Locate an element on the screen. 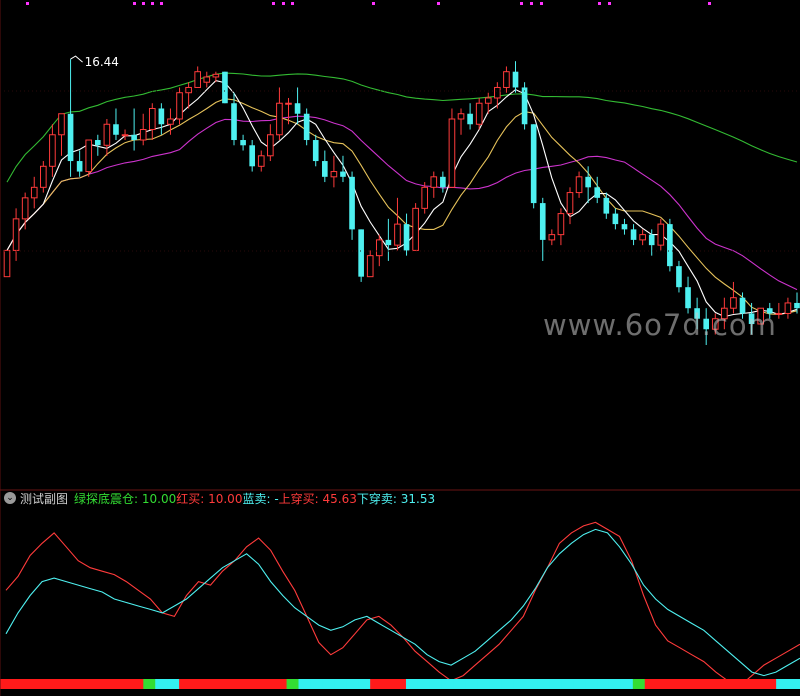 The width and height of the screenshot is (800, 696). legend-item: 红买: 10.00 is located at coordinates (209, 499).